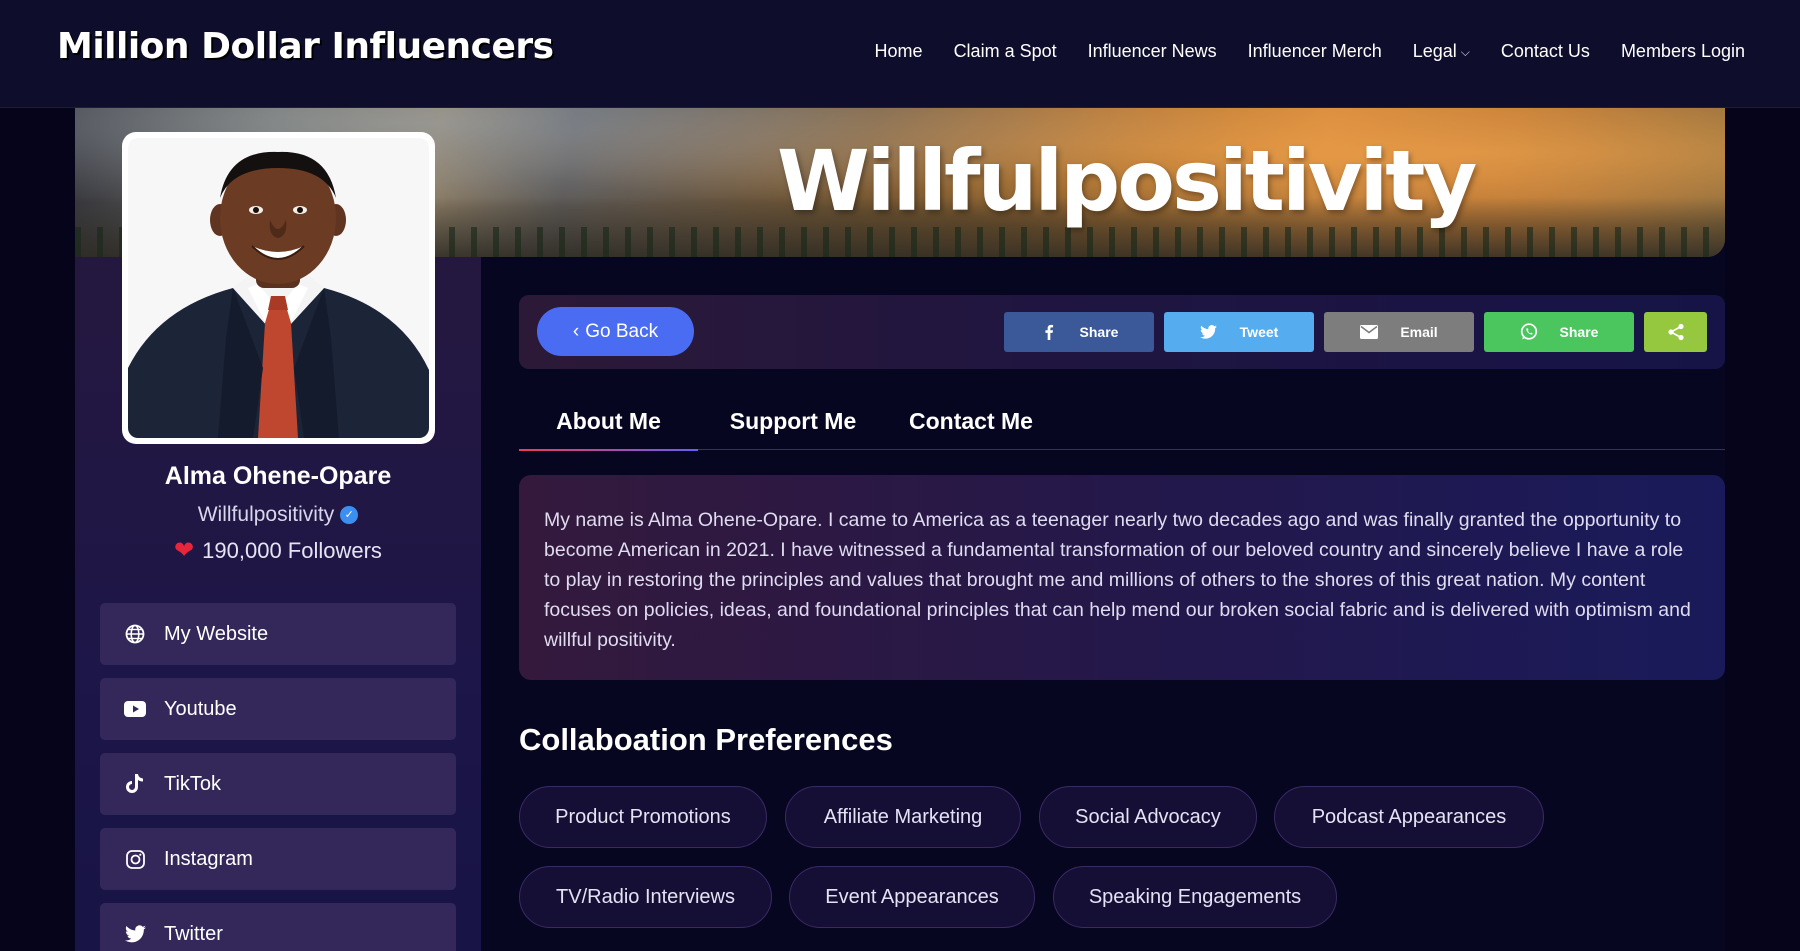 This screenshot has width=1800, height=951. What do you see at coordinates (193, 933) in the screenshot?
I see `social-link-label: Twitter` at bounding box center [193, 933].